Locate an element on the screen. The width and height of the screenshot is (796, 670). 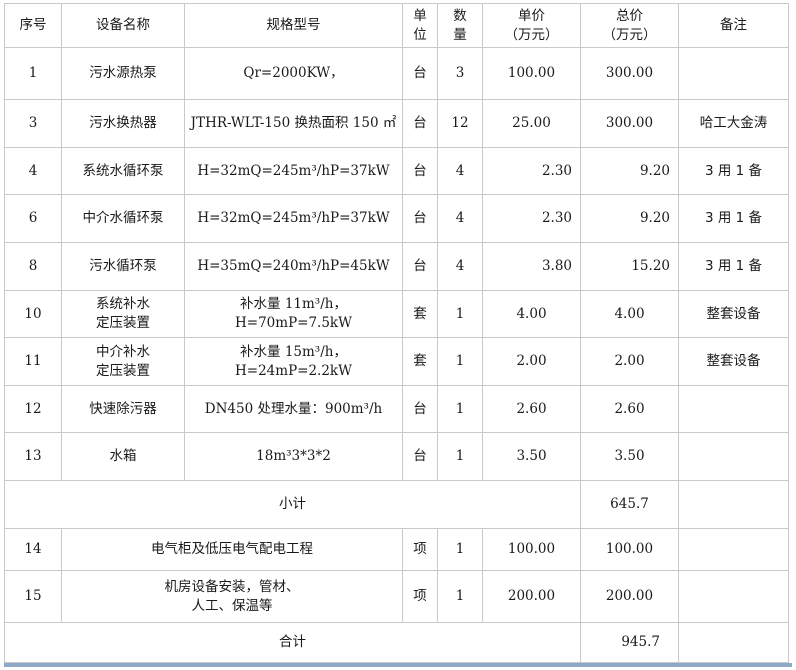
cell-name: 系统水循环泵 is located at coordinates (123, 171).